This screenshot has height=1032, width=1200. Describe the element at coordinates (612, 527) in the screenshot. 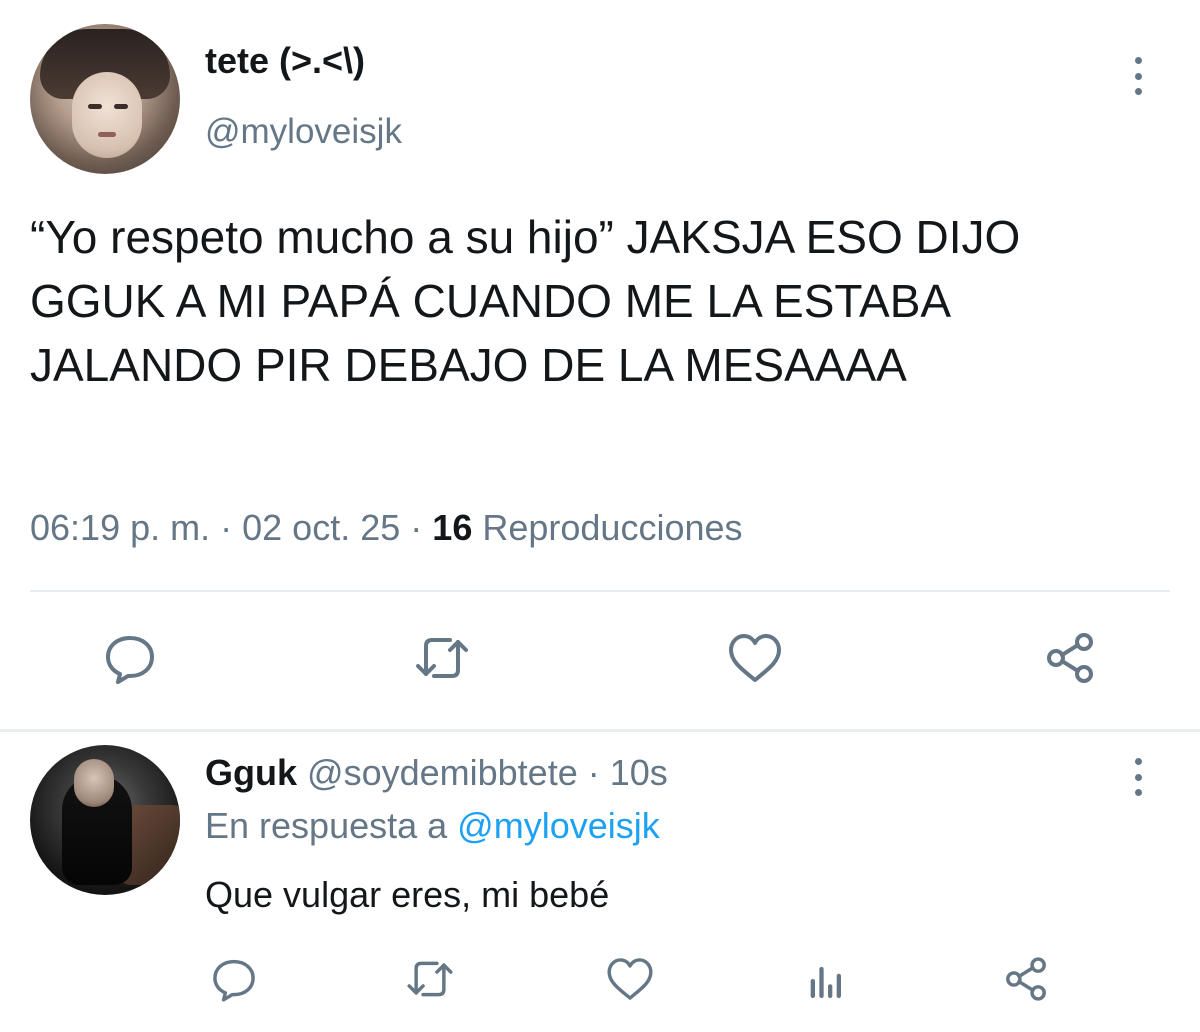

I see `views-label: Reproducciones` at that location.